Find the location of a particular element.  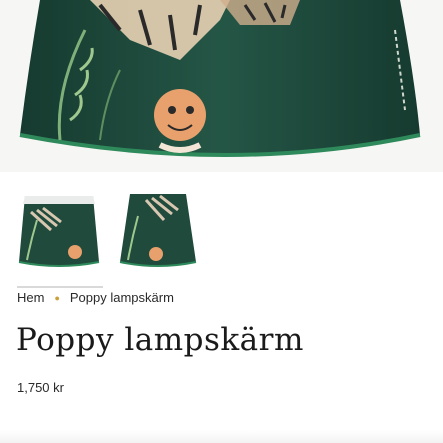

thumbnail-gallery is located at coordinates (117, 239).